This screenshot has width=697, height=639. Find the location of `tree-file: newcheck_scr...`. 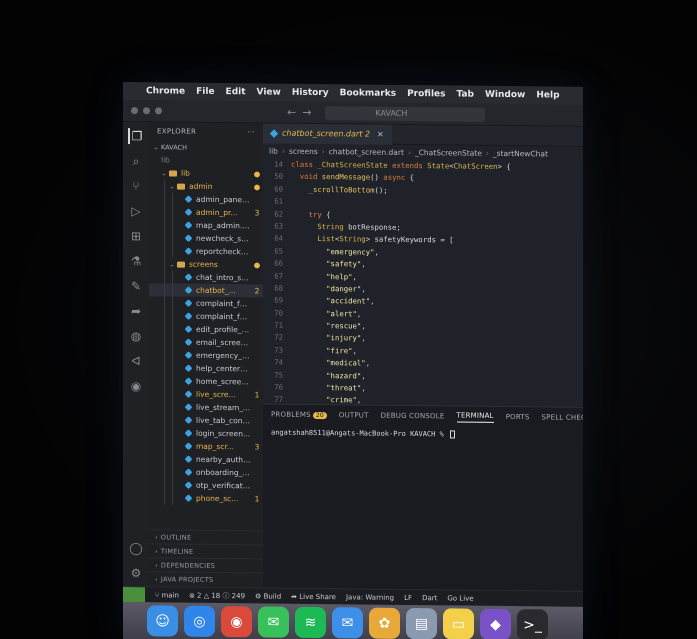

tree-file: newcheck_scr... is located at coordinates (206, 238).